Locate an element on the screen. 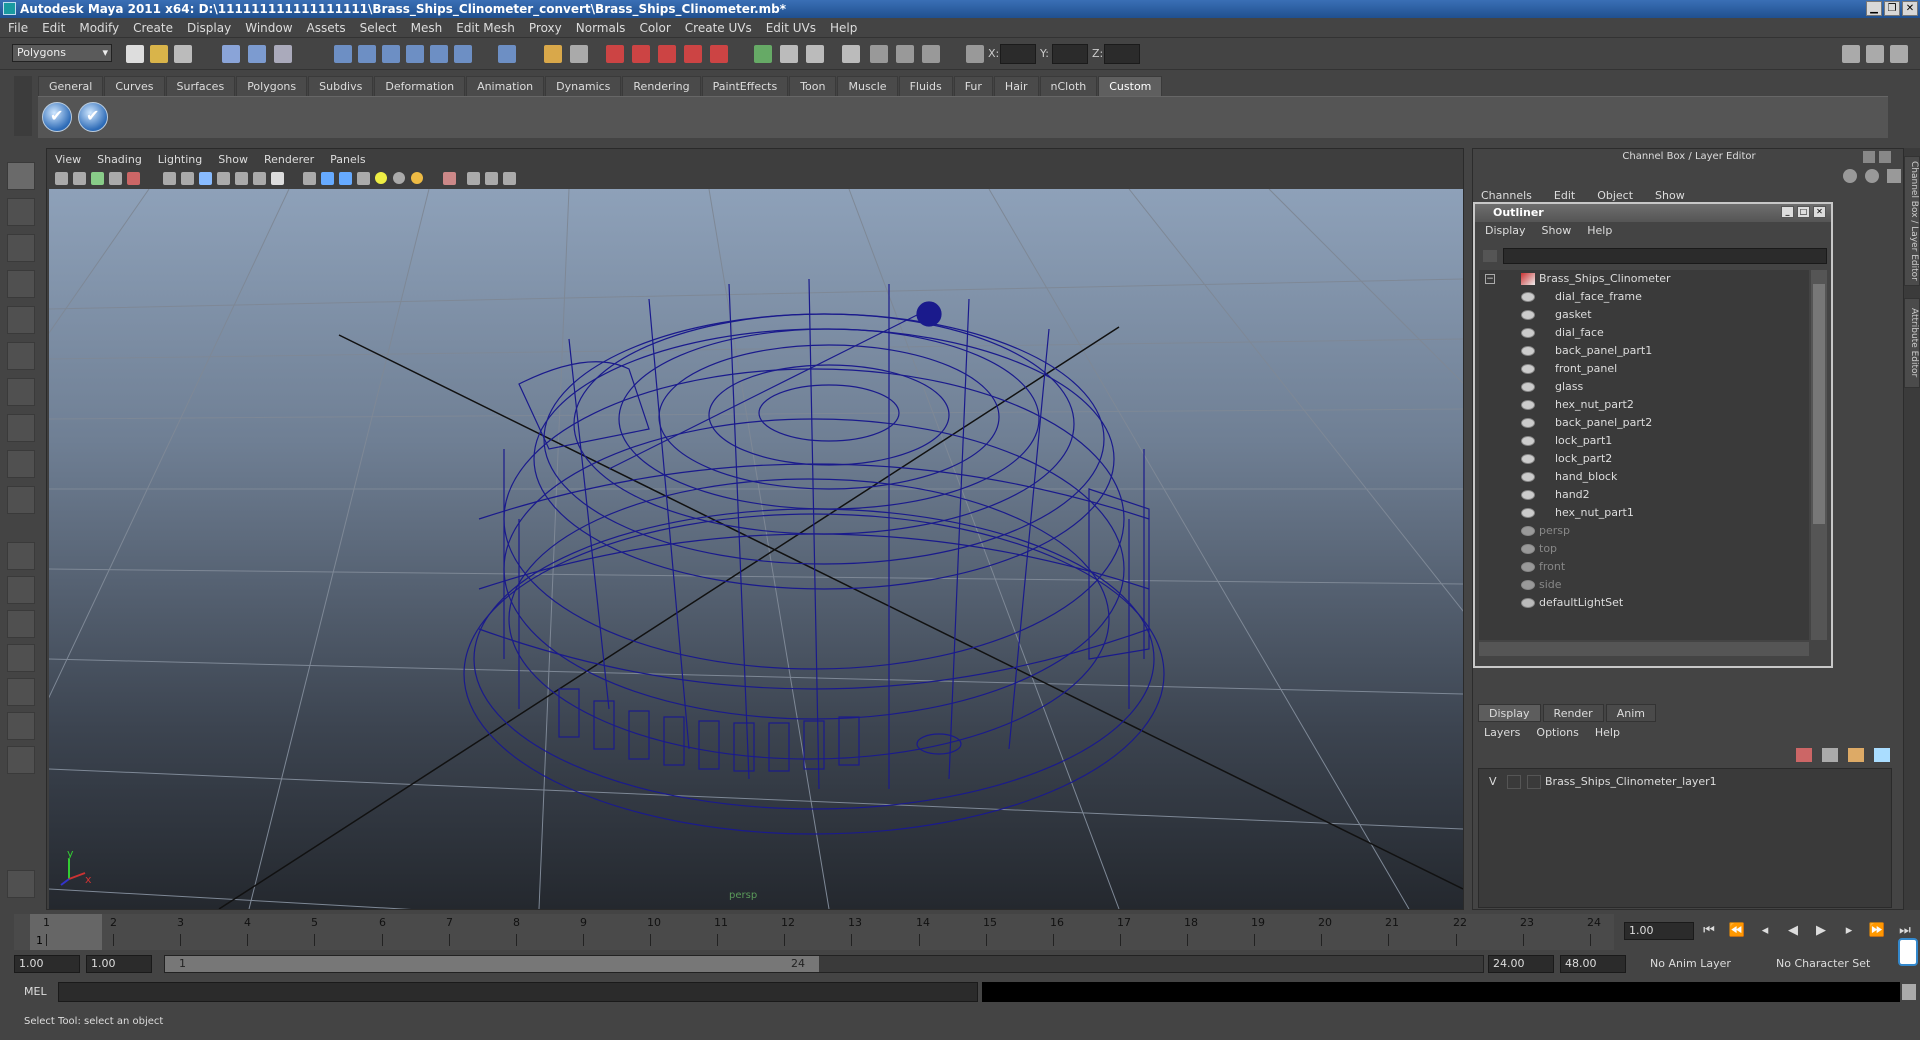 Image resolution: width=1920 pixels, height=1040 pixels. outliner-item: lock_part1 is located at coordinates (1644, 441).